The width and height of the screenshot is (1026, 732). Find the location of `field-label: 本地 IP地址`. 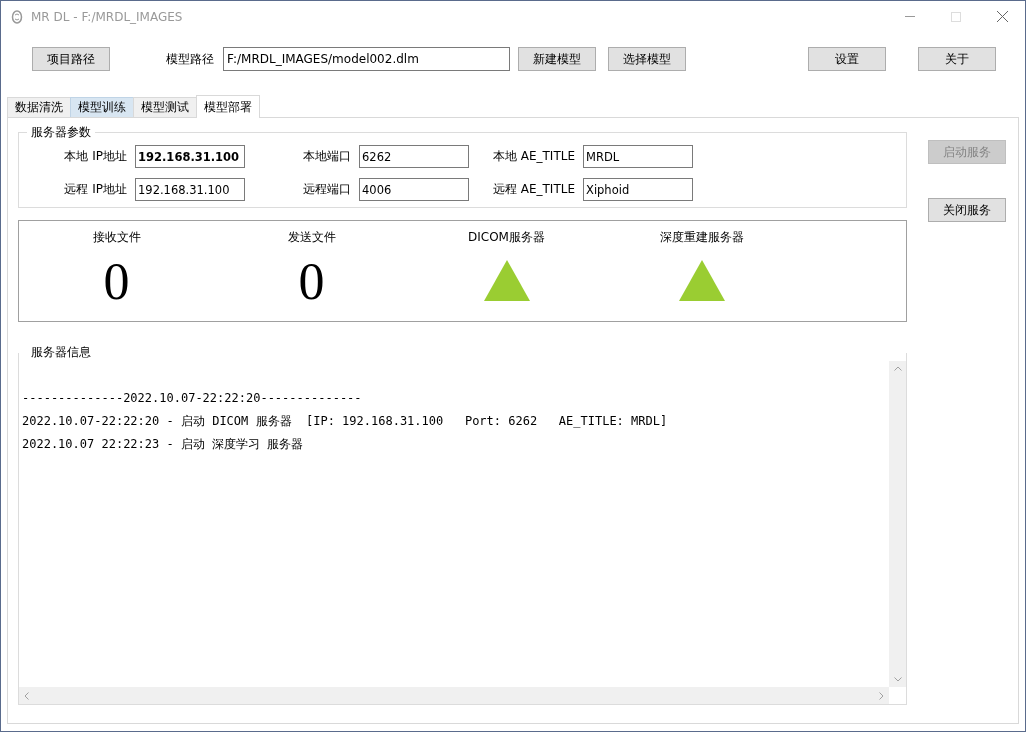

field-label: 本地 IP地址 is located at coordinates (95, 156).